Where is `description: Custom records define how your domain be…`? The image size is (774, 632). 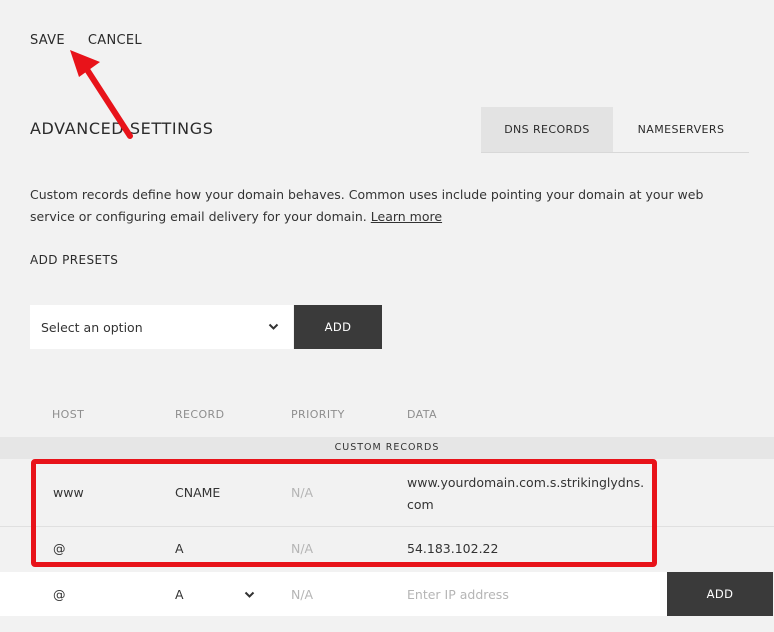 description: Custom records define how your domain be… is located at coordinates (380, 206).